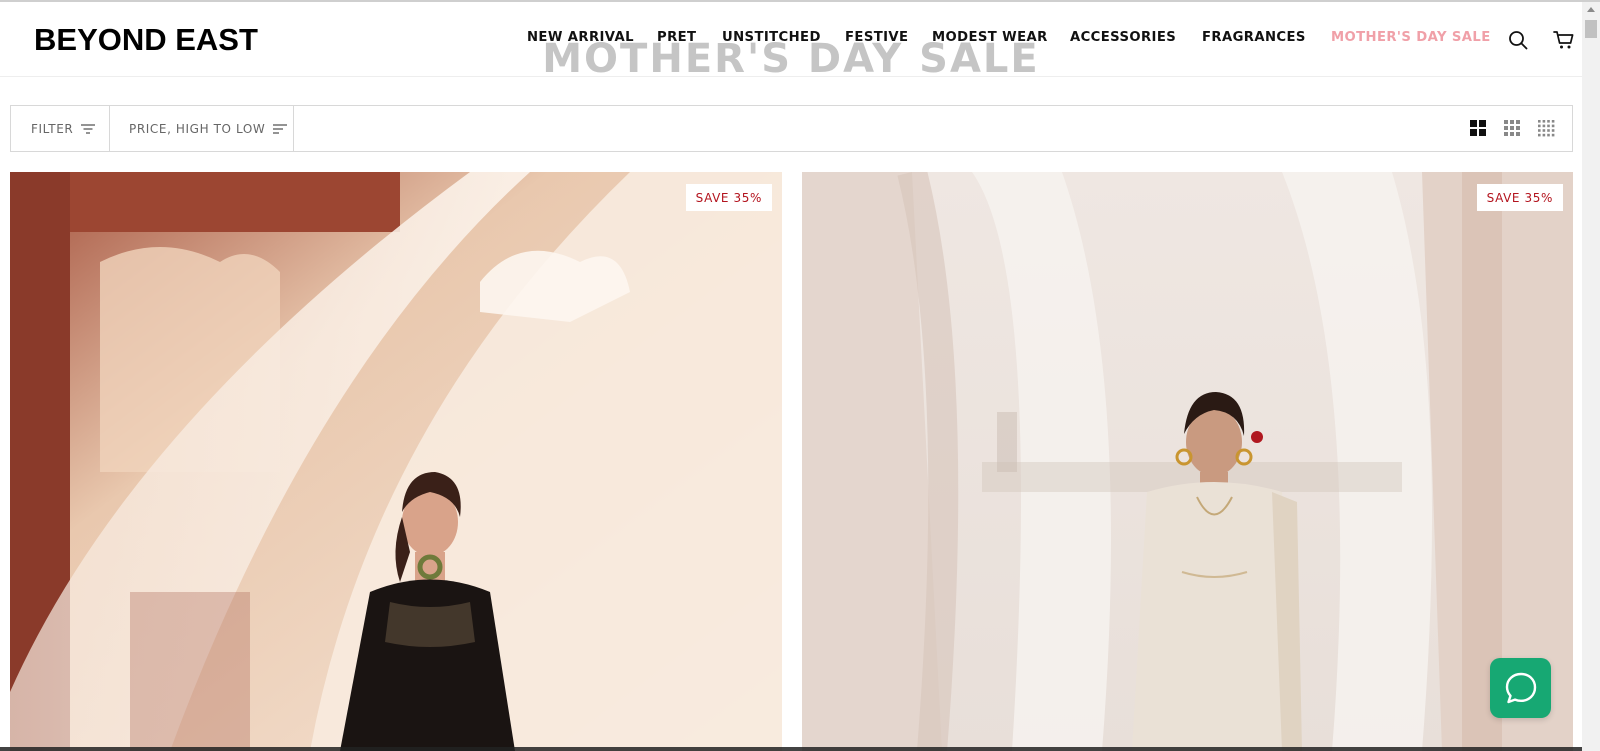  I want to click on nav-item-festive: FESTIVE, so click(876, 37).